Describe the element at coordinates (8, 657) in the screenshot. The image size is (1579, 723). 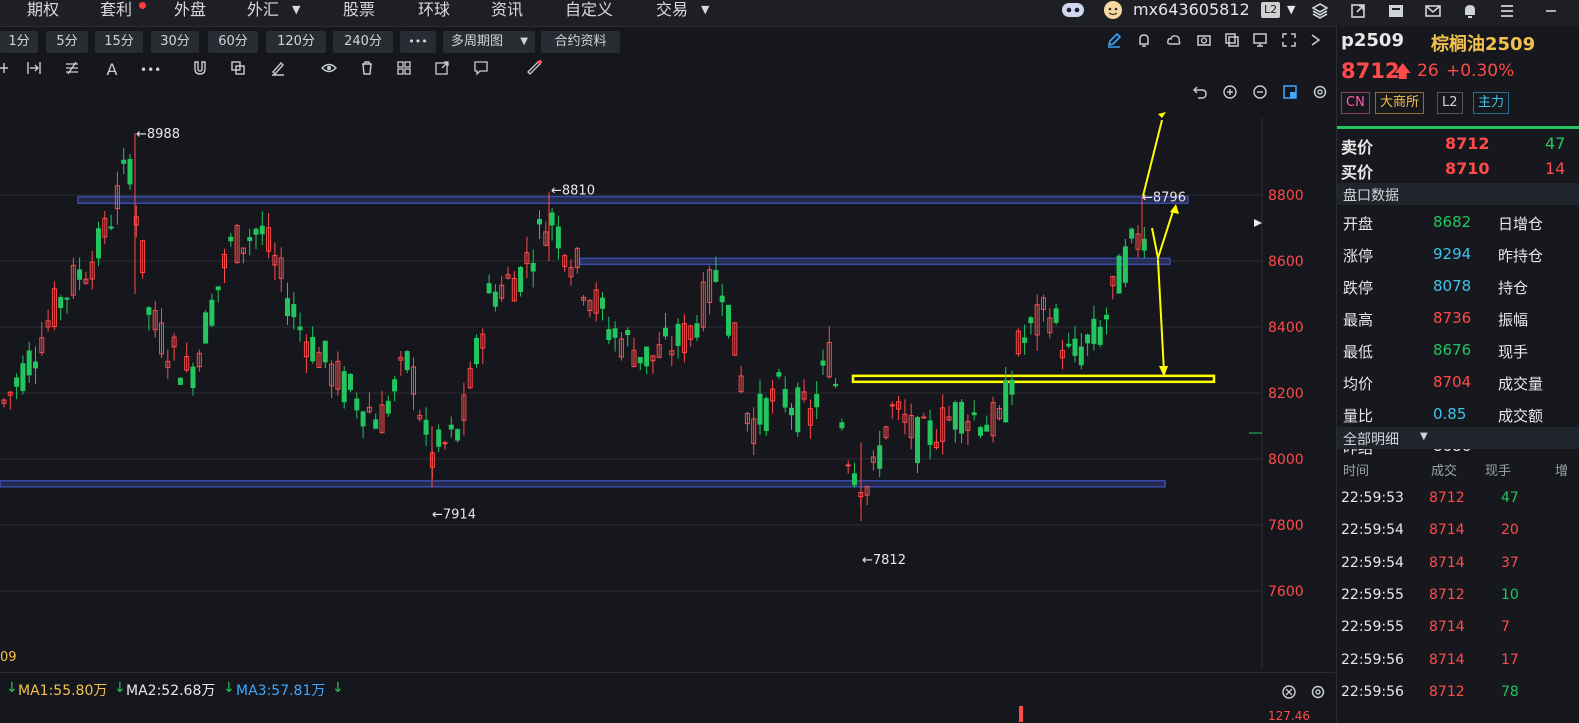
I see `date-label: 09` at that location.